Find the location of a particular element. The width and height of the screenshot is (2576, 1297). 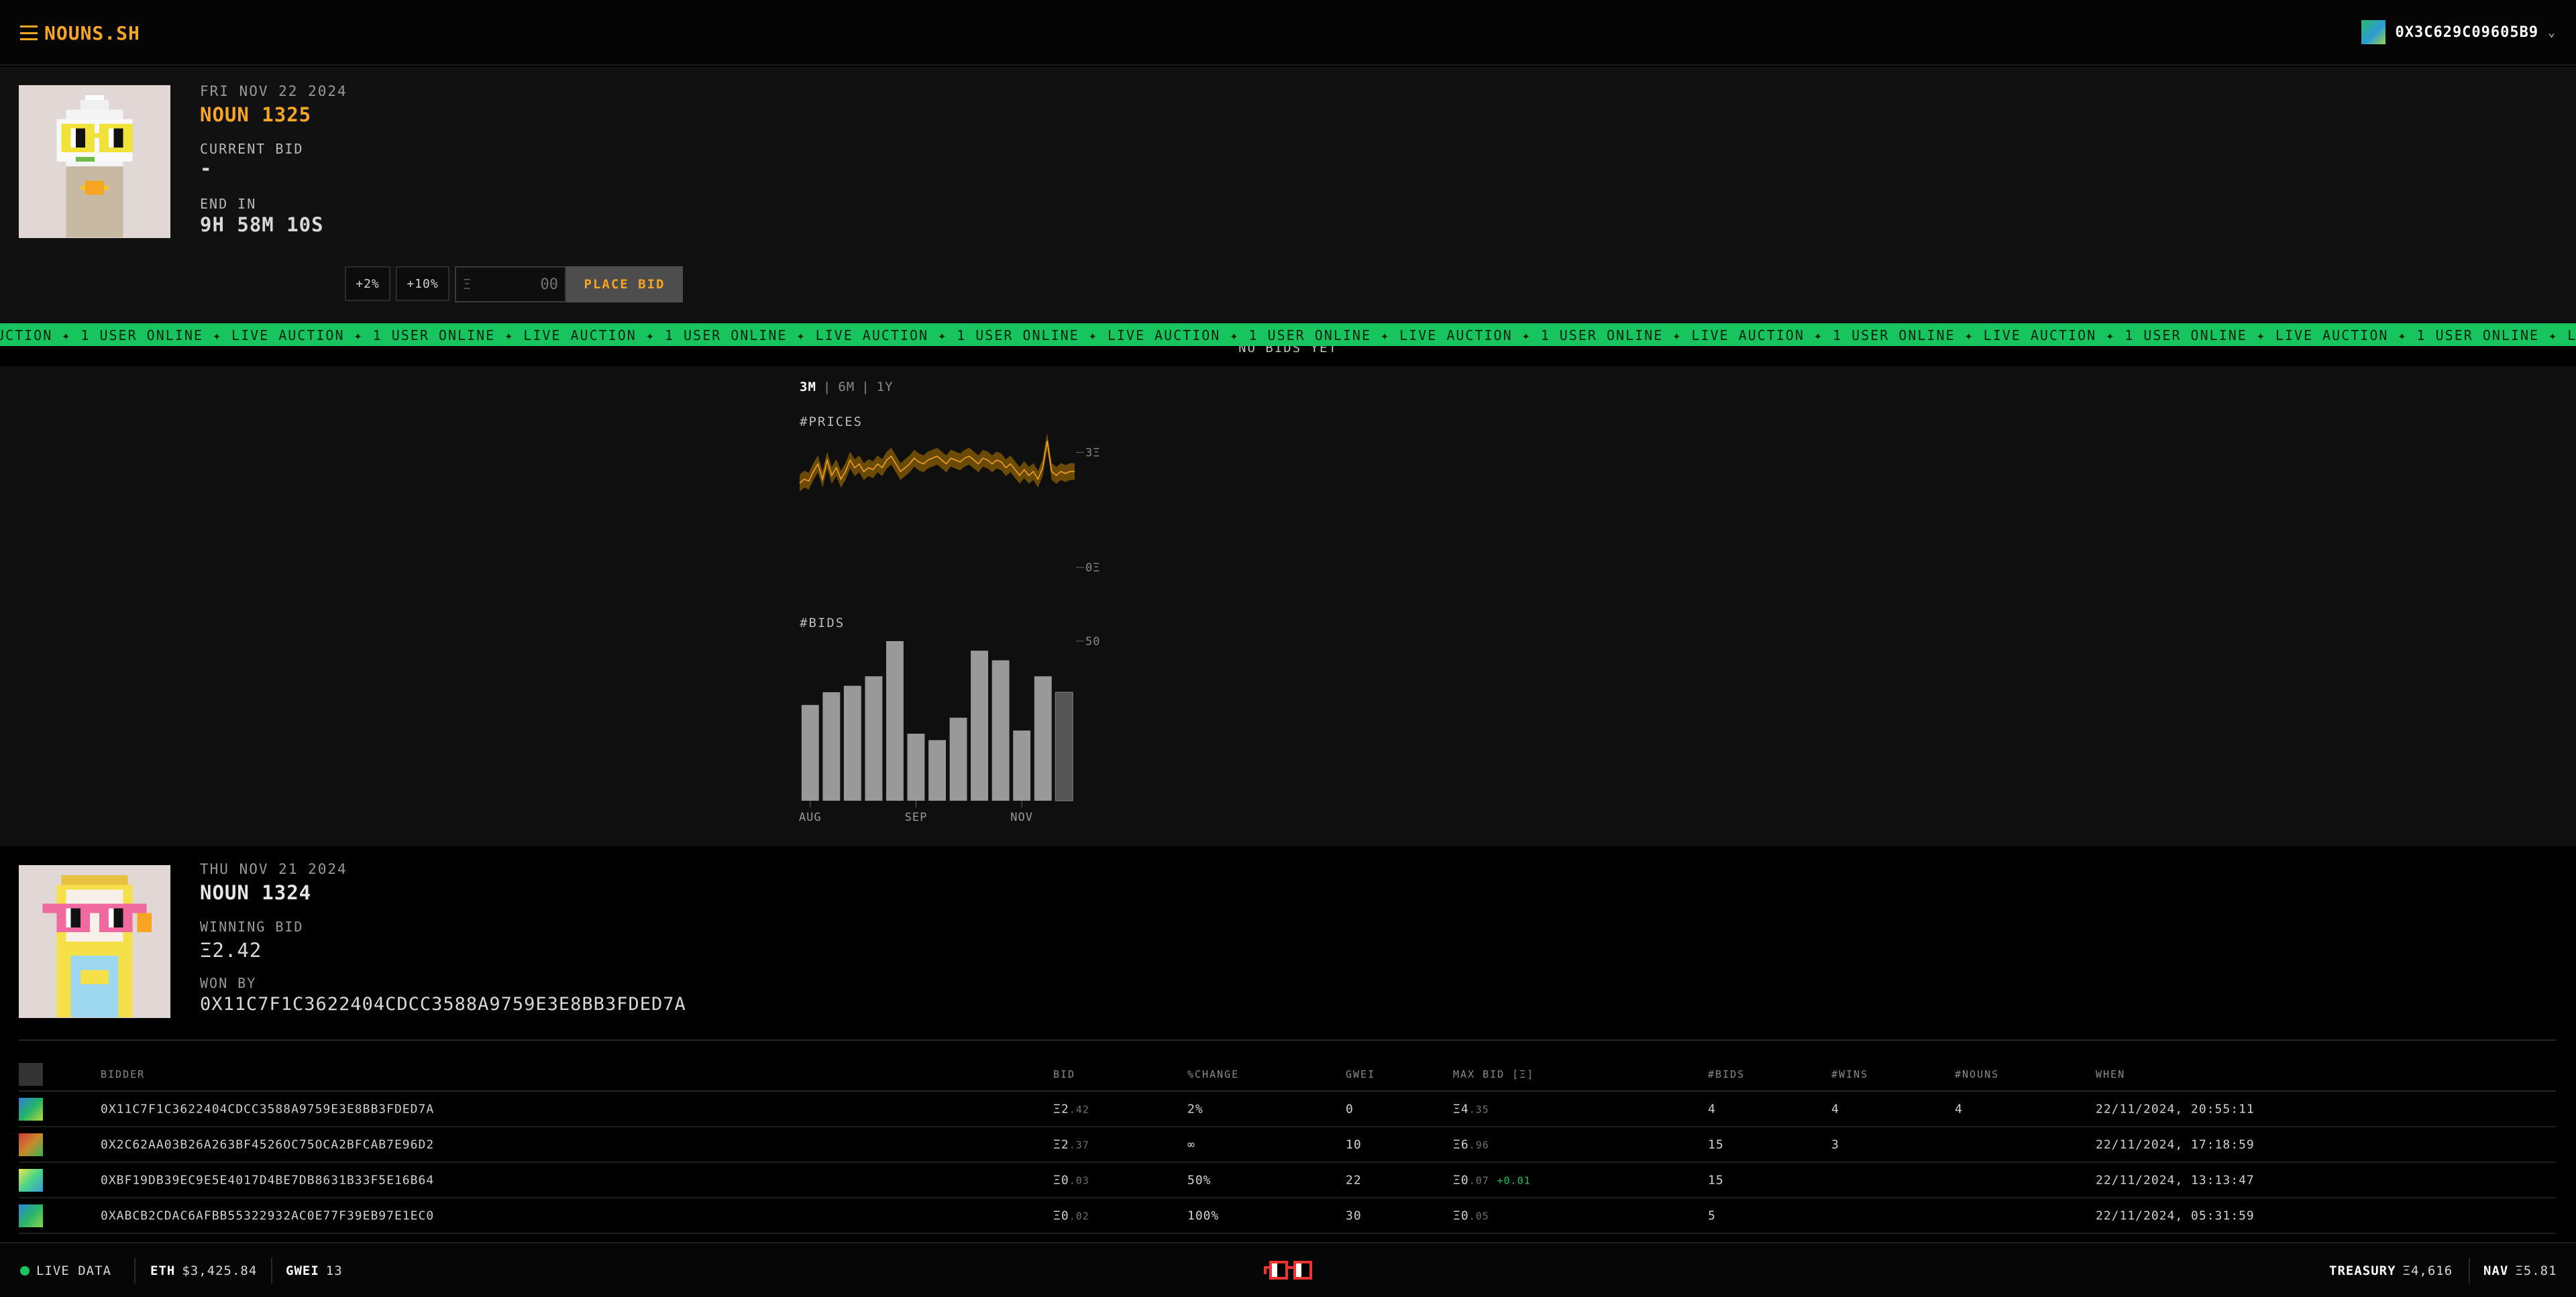

bid-amount: Ξ0.02 is located at coordinates (1071, 1215).